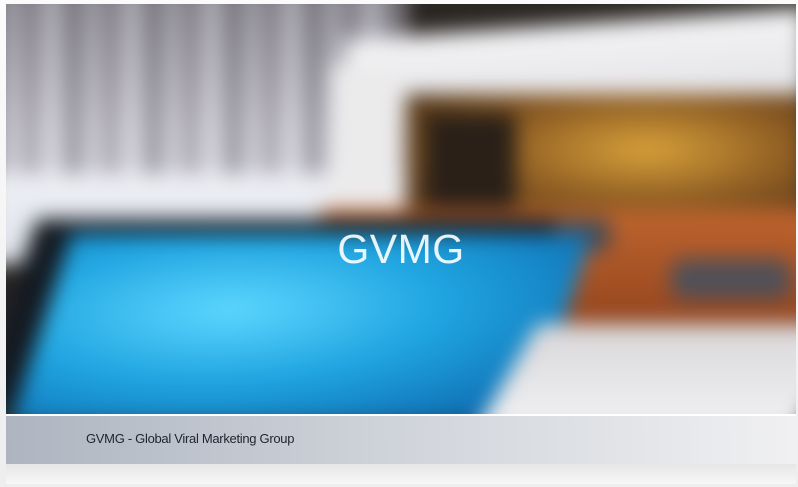 This screenshot has width=798, height=487. I want to click on house-interior-shadow, so click(471, 169).